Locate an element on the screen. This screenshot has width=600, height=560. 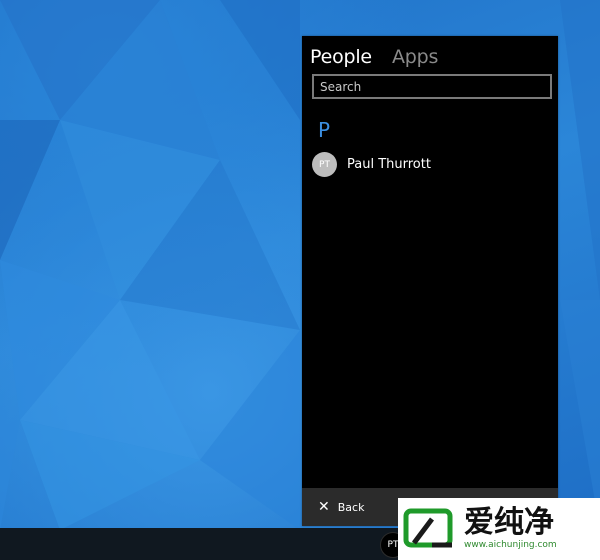
group-header-letter: P is located at coordinates (324, 130).